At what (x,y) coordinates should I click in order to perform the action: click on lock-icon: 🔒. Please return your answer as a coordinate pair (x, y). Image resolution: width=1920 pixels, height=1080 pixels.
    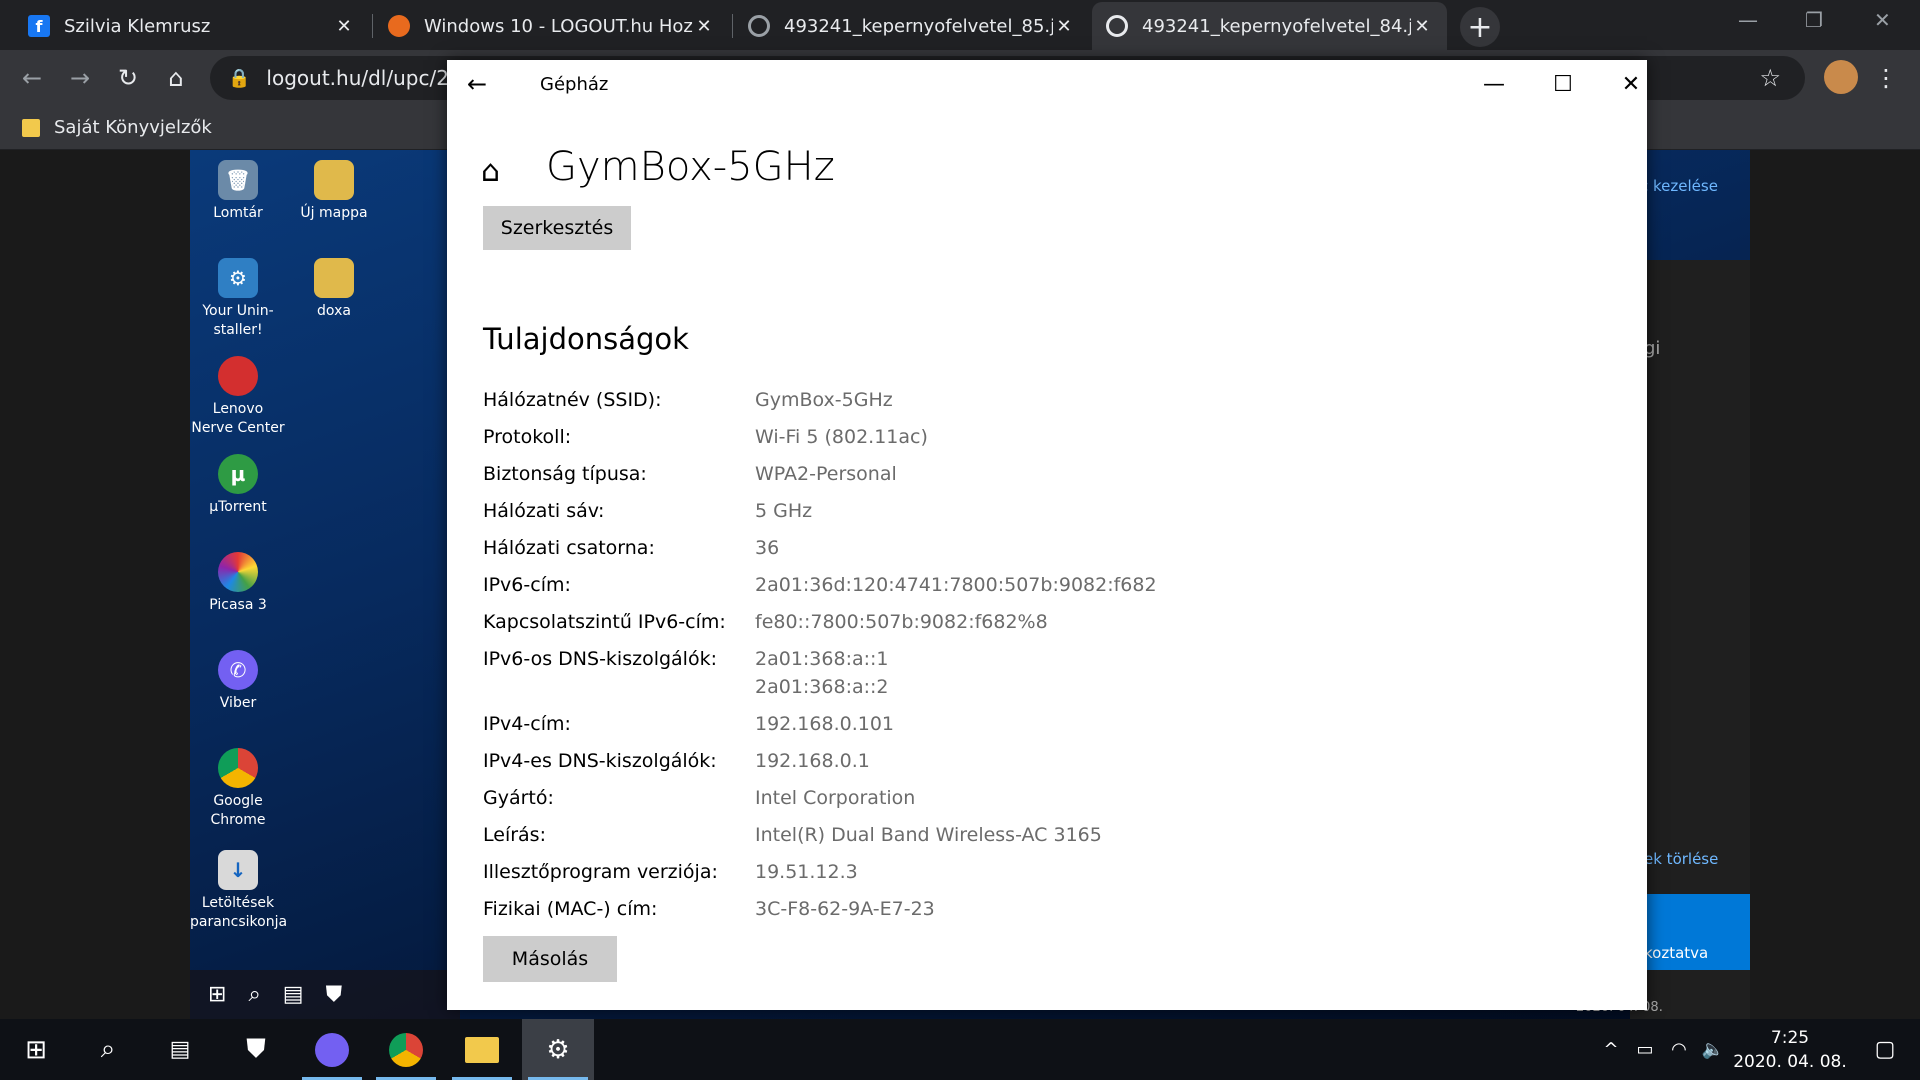
    Looking at the image, I should click on (239, 78).